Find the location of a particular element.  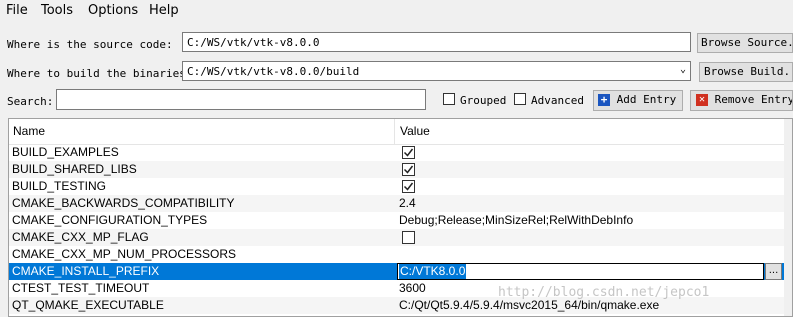

row-name: BUILD_TESTING is located at coordinates (59, 186).